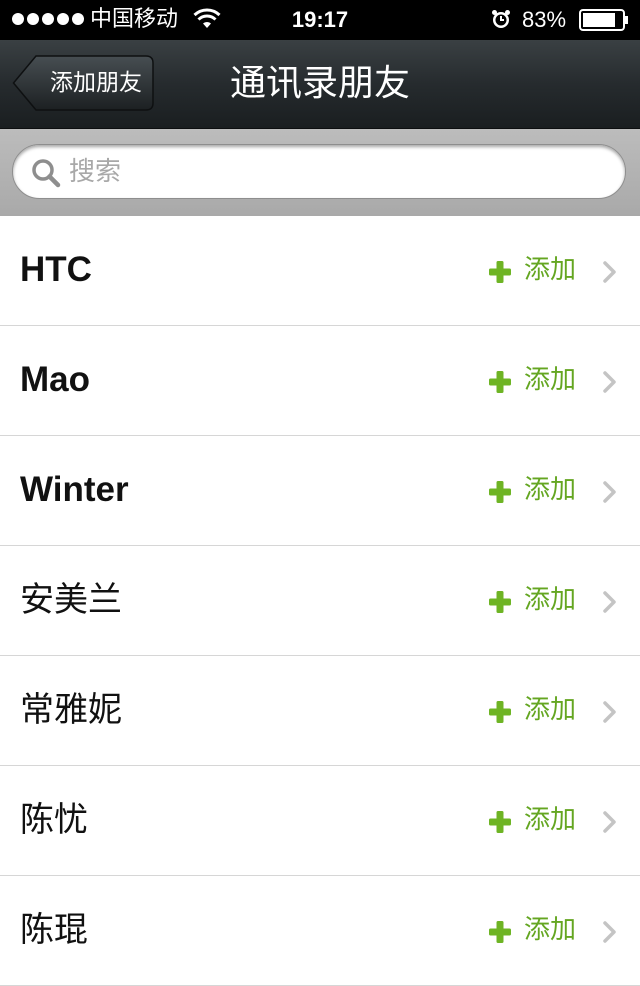 The width and height of the screenshot is (640, 986). Describe the element at coordinates (56, 269) in the screenshot. I see `contact-name: HTC` at that location.